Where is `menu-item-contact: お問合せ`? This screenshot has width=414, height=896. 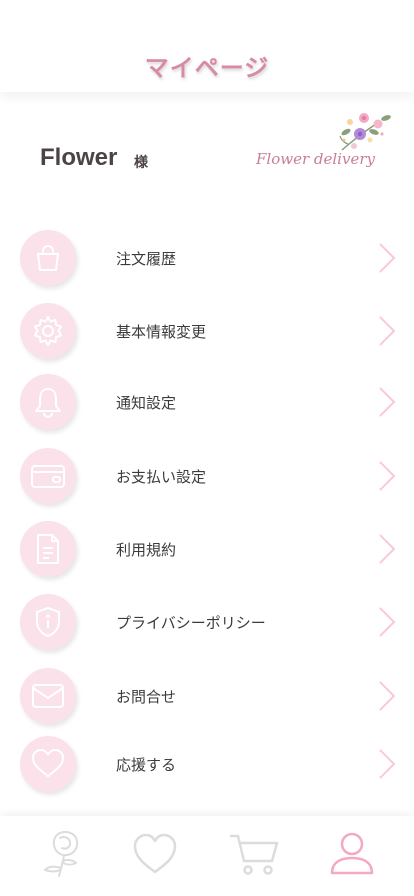 menu-item-contact: お問合せ is located at coordinates (207, 696).